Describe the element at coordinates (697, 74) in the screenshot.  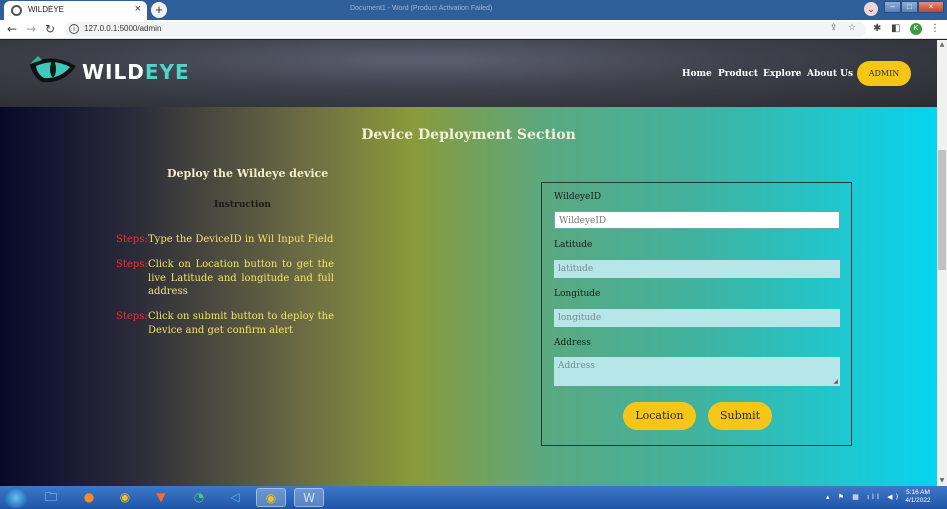
I see `nav-home: Home` at that location.